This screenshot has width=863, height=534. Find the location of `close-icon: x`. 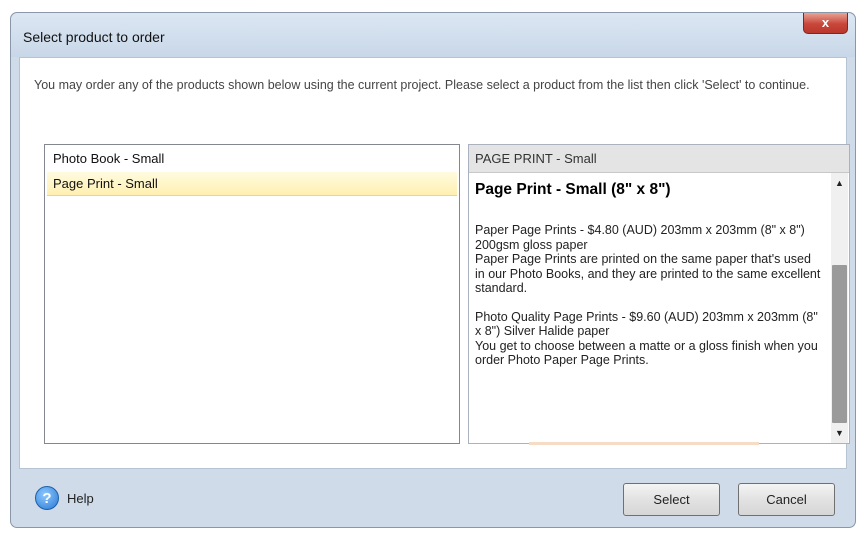

close-icon: x is located at coordinates (825, 22).